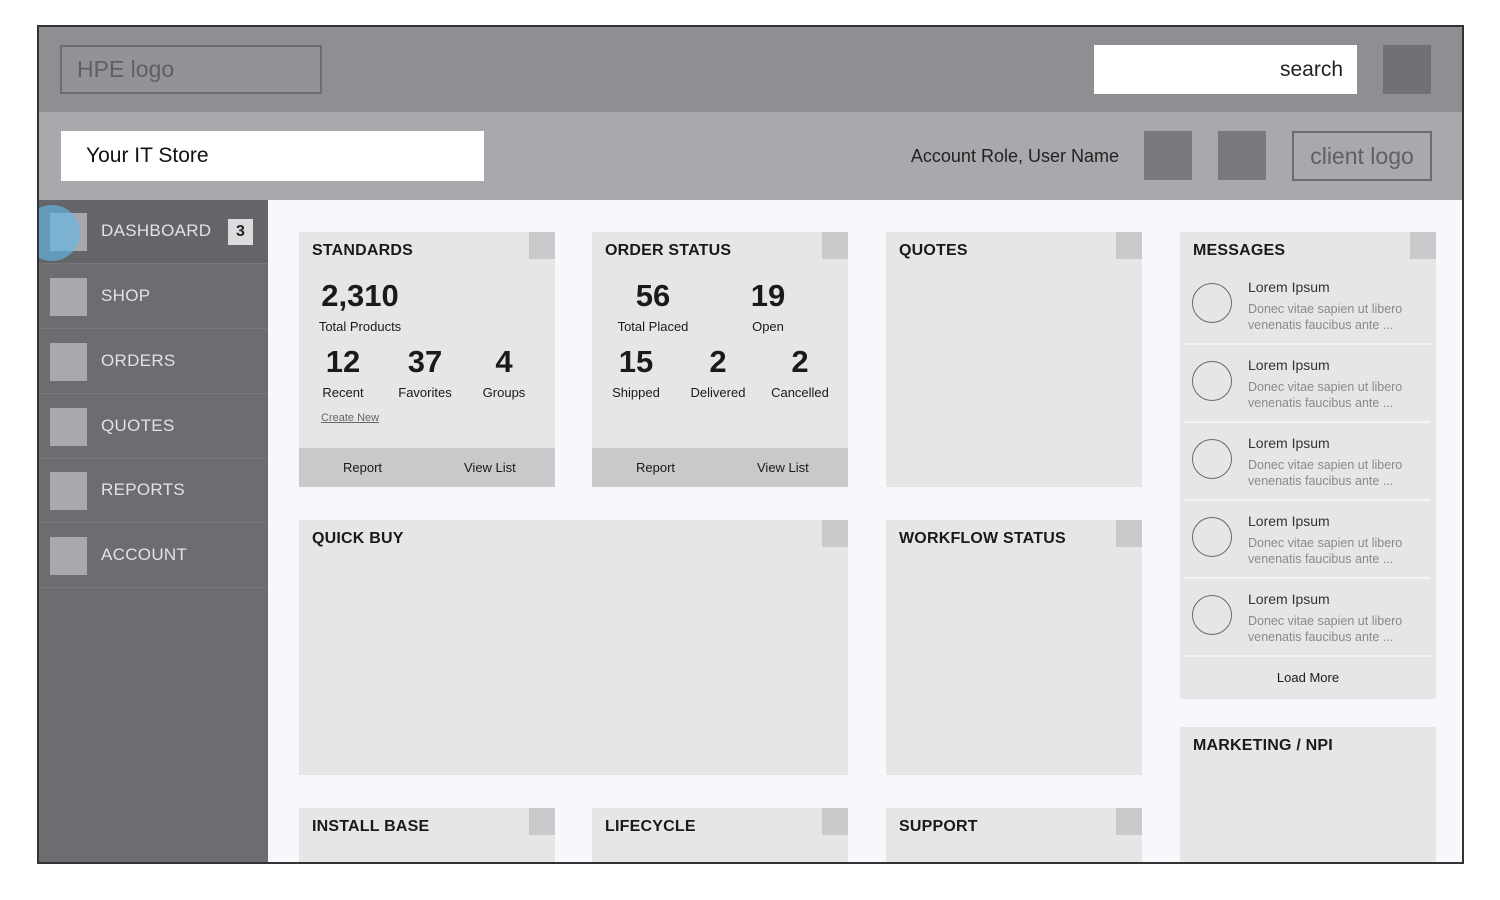 Image resolution: width=1500 pixels, height=900 pixels. Describe the element at coordinates (653, 295) in the screenshot. I see `stat-value: 56` at that location.